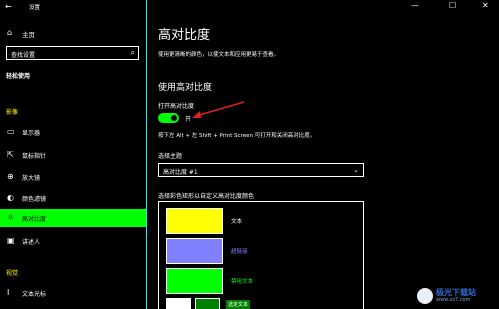 The width and height of the screenshot is (499, 309). What do you see at coordinates (34, 156) in the screenshot?
I see `sidebar-item-label: 鼠标指针` at bounding box center [34, 156].